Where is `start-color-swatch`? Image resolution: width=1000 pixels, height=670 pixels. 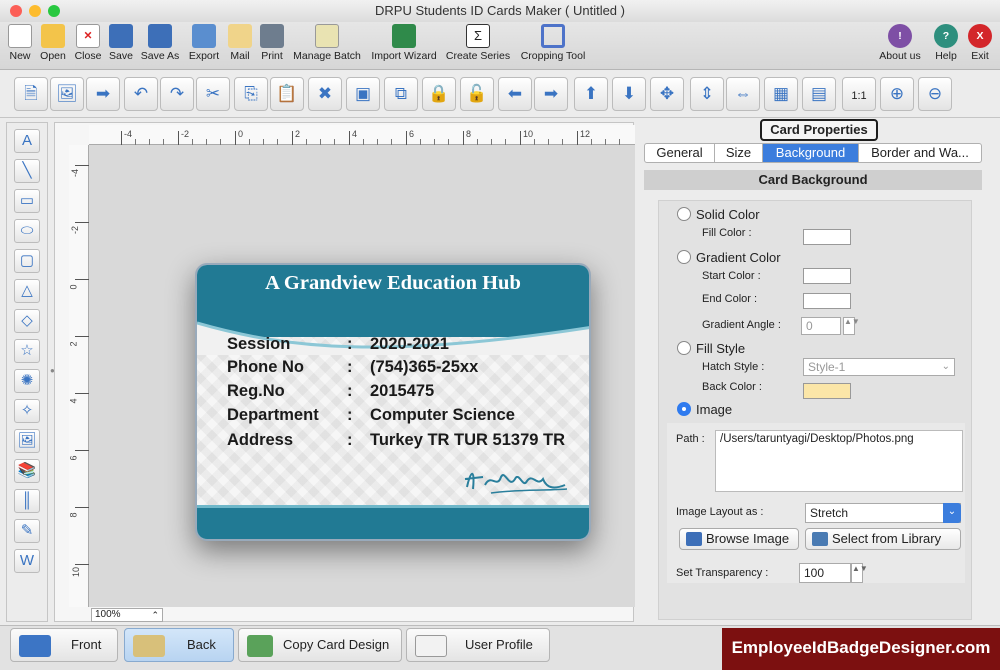 start-color-swatch is located at coordinates (827, 276).